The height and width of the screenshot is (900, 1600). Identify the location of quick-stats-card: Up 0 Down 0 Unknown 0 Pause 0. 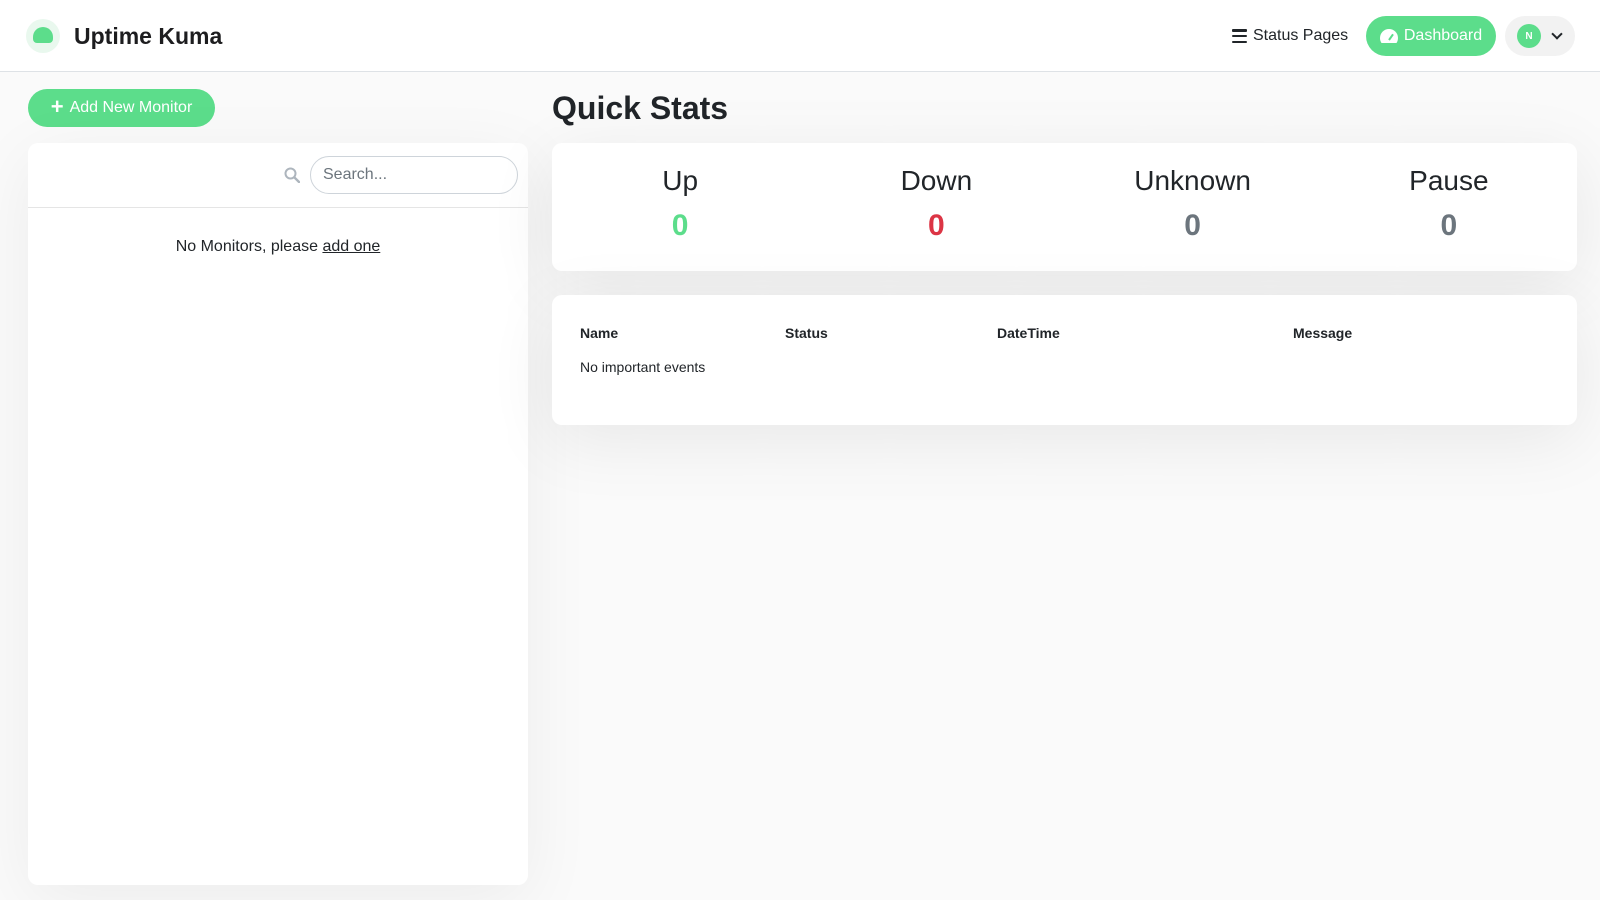
(1064, 207).